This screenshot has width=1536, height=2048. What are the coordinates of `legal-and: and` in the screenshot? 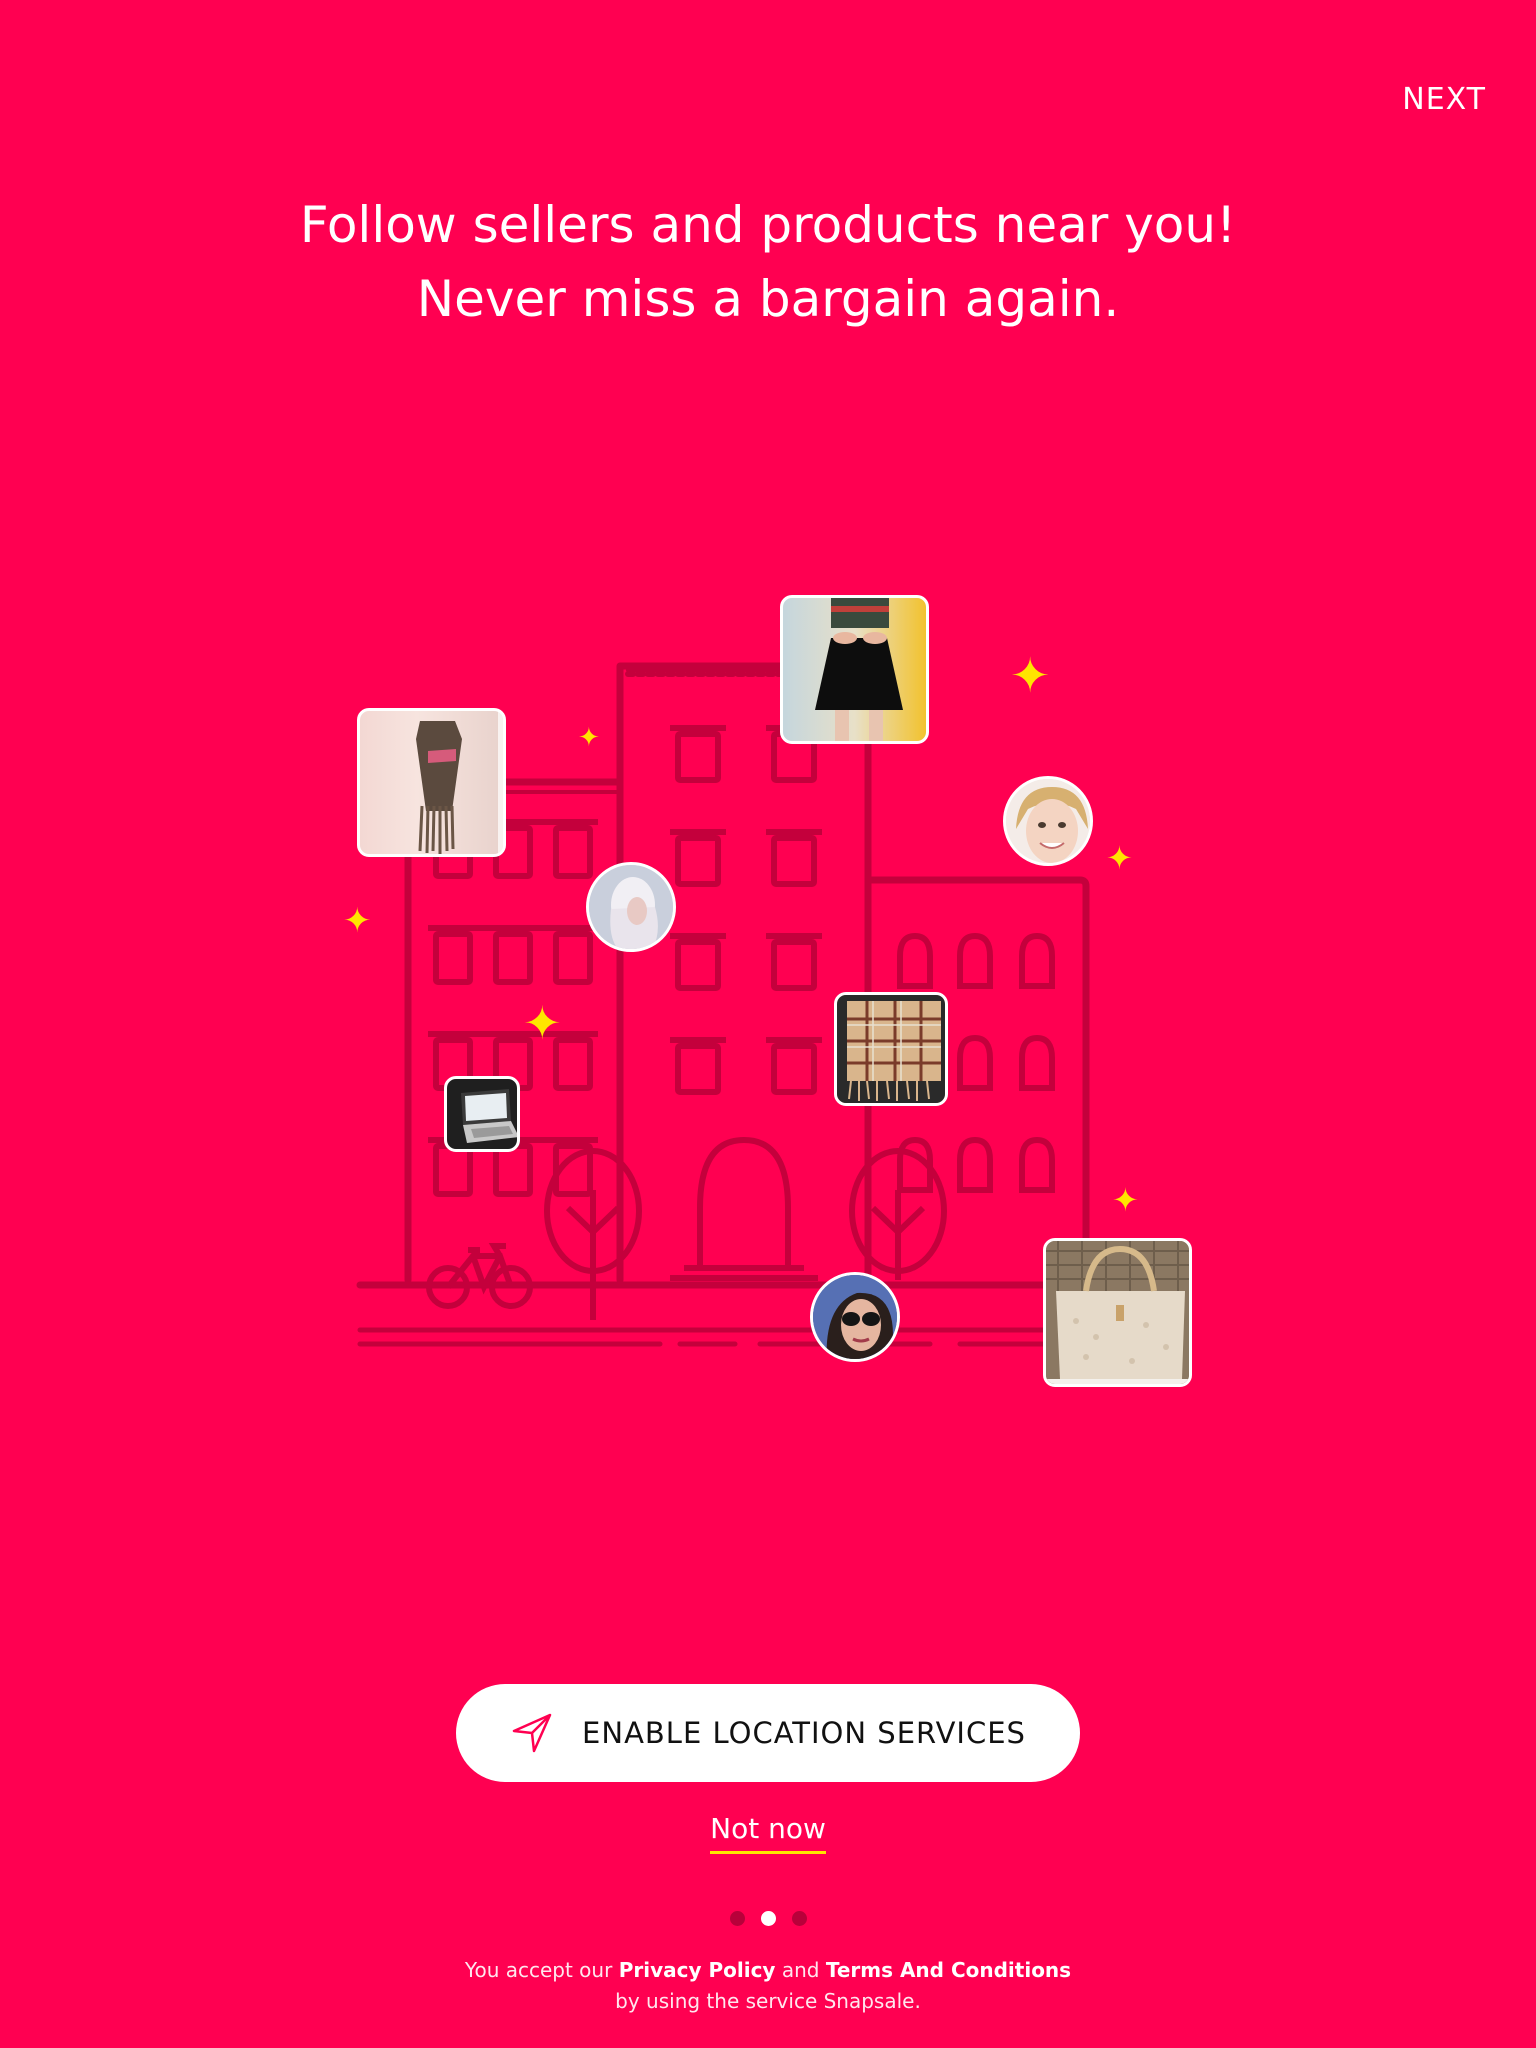 It's located at (800, 1970).